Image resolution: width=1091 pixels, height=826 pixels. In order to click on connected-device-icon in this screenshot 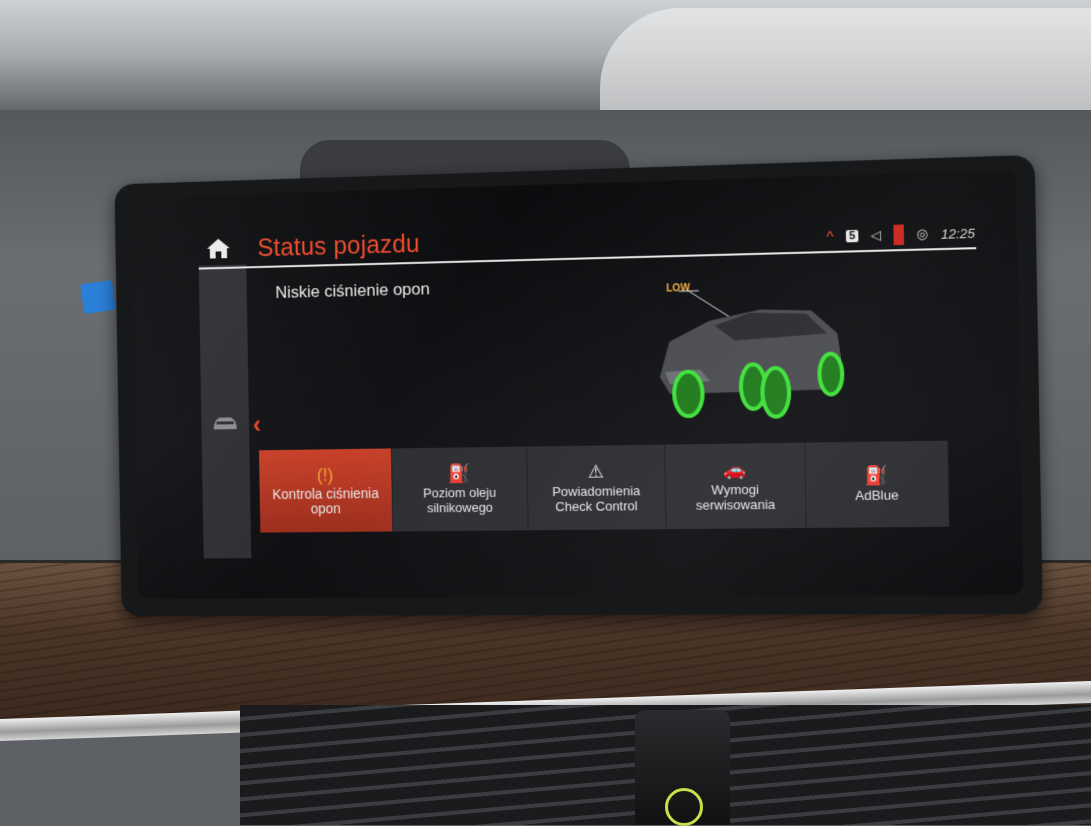, I will do `click(898, 234)`.